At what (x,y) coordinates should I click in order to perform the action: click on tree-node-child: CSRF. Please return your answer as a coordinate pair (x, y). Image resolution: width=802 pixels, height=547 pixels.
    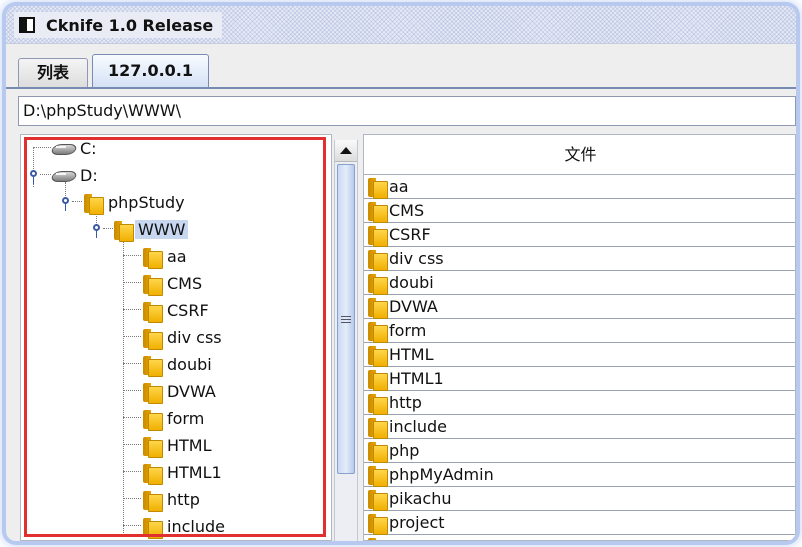
    Looking at the image, I should click on (176, 310).